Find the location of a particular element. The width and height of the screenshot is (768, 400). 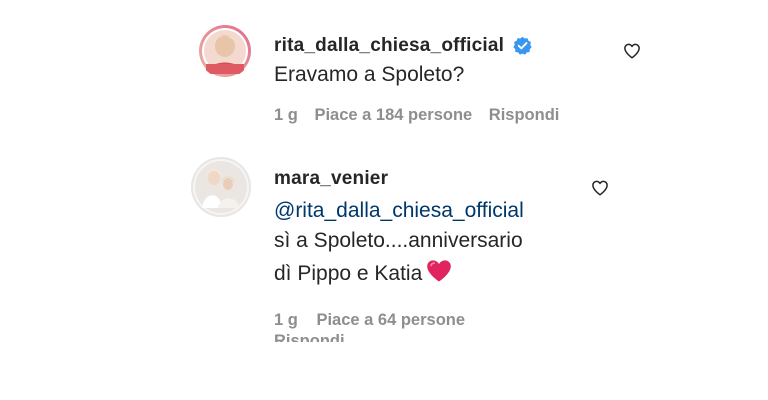

comment-text-line: dì Pippo e Katia is located at coordinates (363, 272).